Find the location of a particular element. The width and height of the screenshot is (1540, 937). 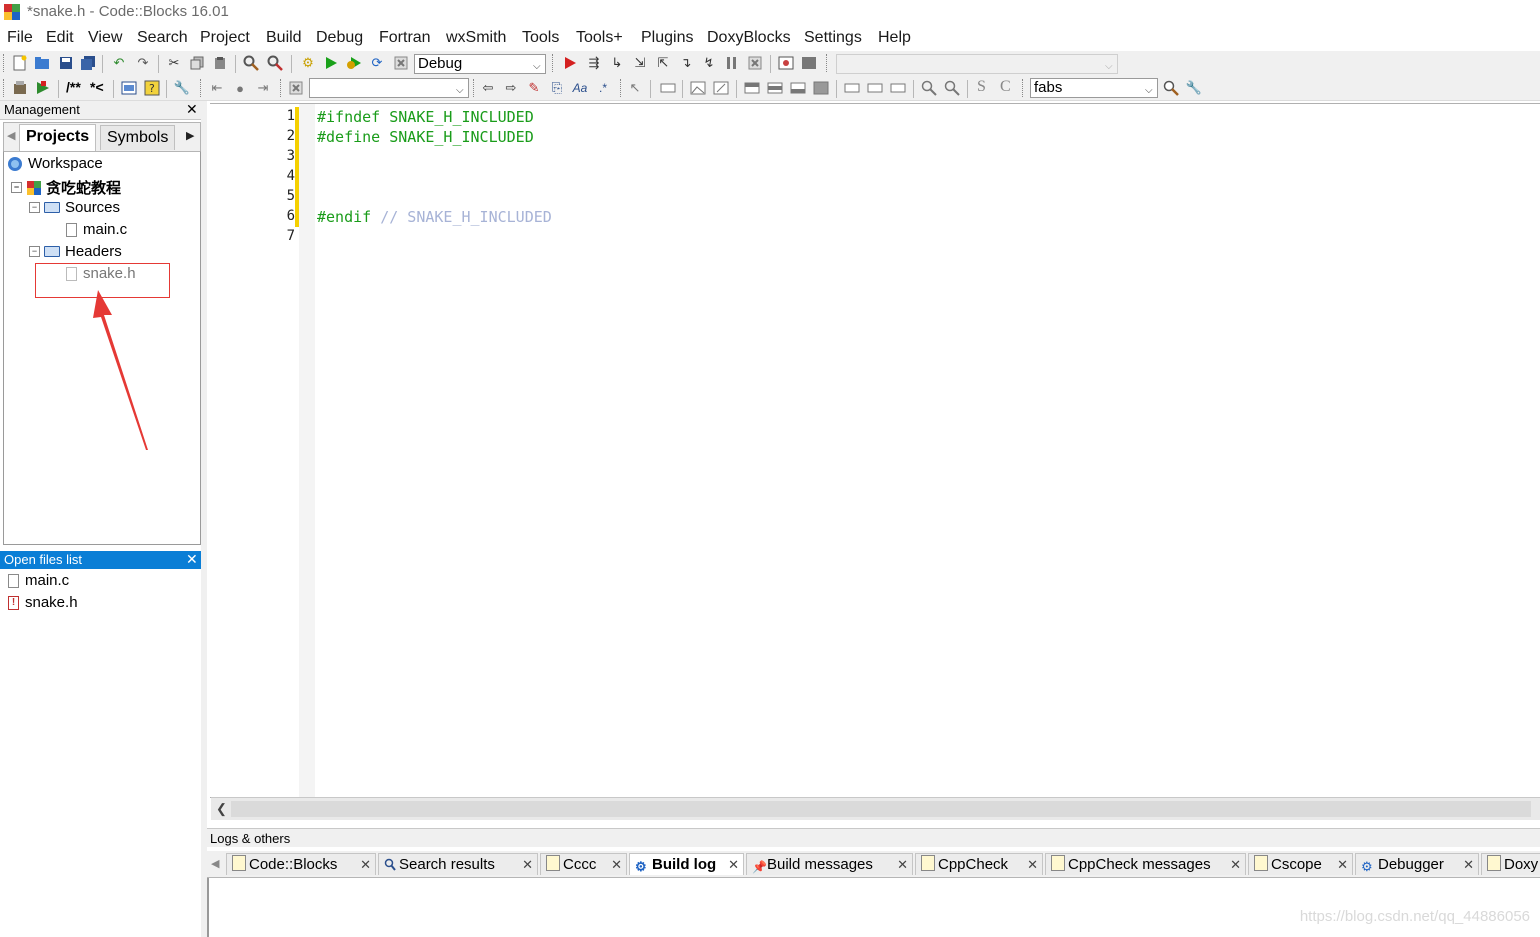

run-html-icon is located at coordinates (129, 88).